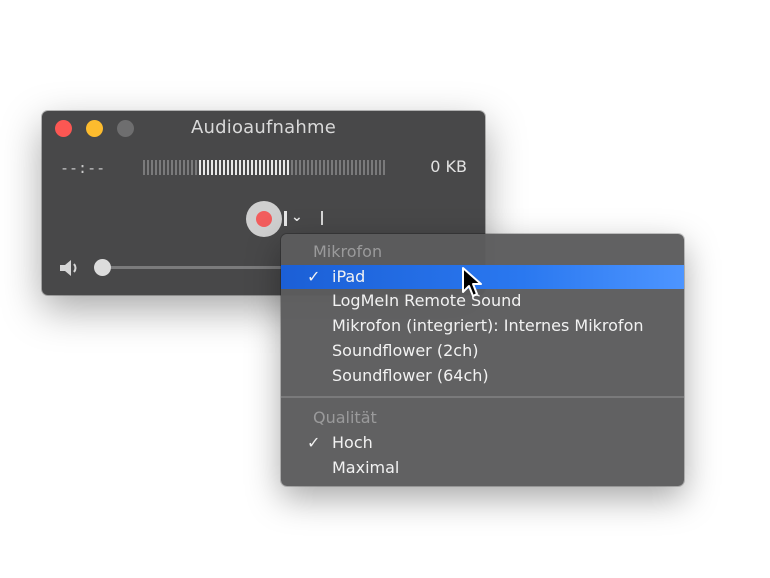 This screenshot has height=578, width=770. I want to click on record-icon, so click(264, 219).